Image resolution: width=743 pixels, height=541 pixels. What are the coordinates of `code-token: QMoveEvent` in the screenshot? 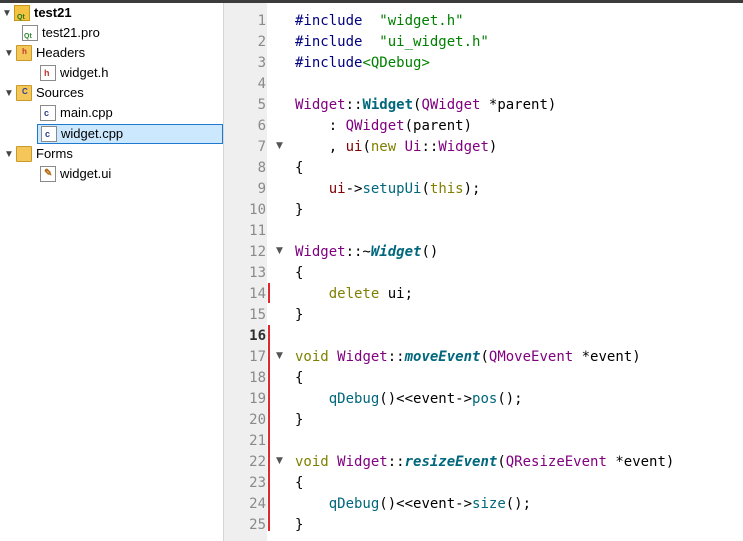 It's located at (531, 357).